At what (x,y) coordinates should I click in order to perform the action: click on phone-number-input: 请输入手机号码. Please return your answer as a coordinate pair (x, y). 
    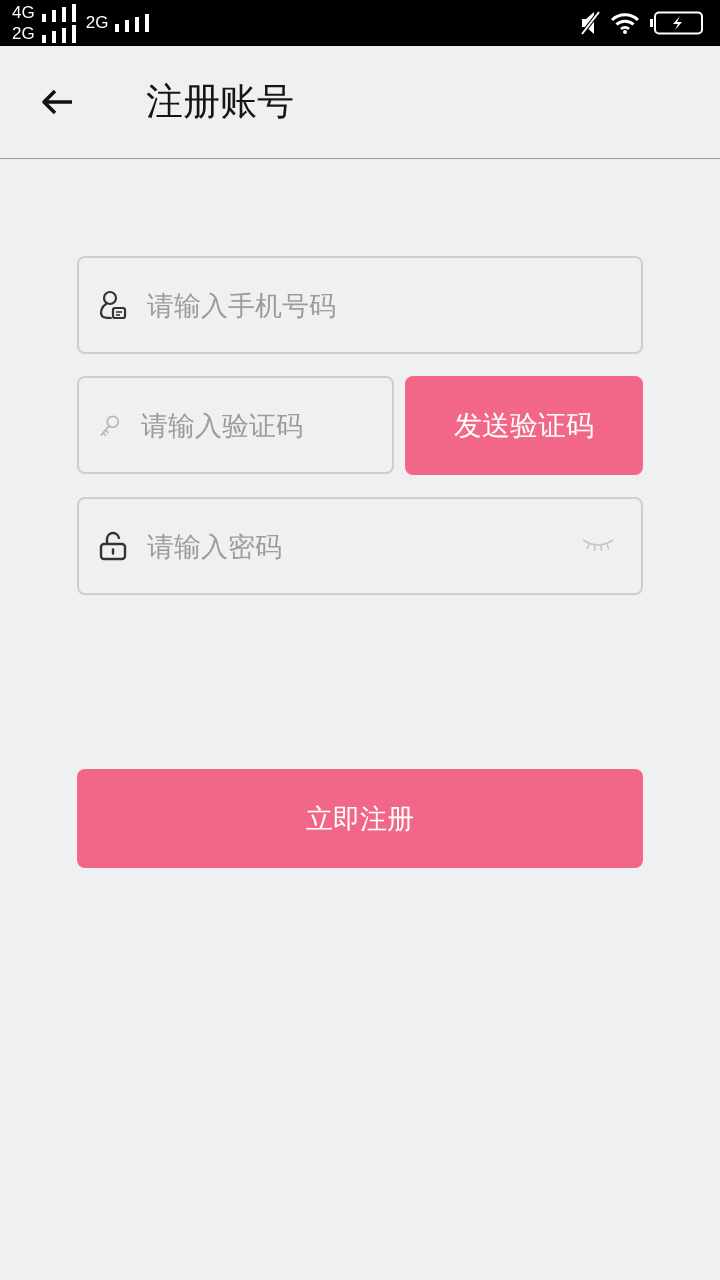
    Looking at the image, I should click on (381, 305).